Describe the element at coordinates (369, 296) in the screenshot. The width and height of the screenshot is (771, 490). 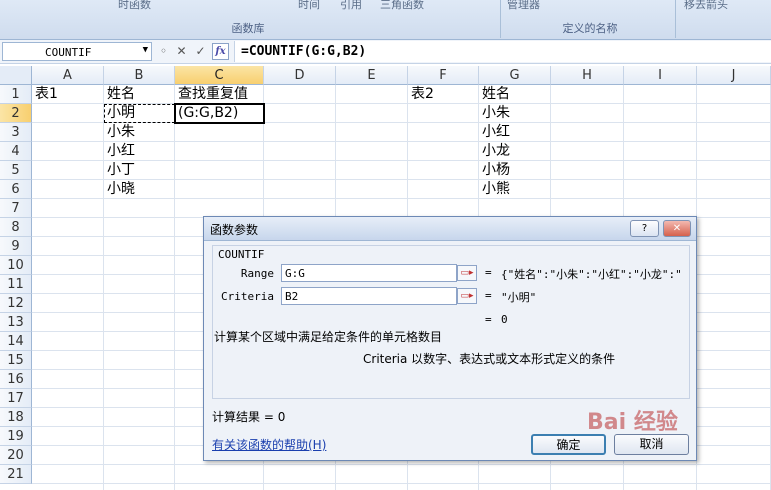
I see `criteria-input: B2` at that location.